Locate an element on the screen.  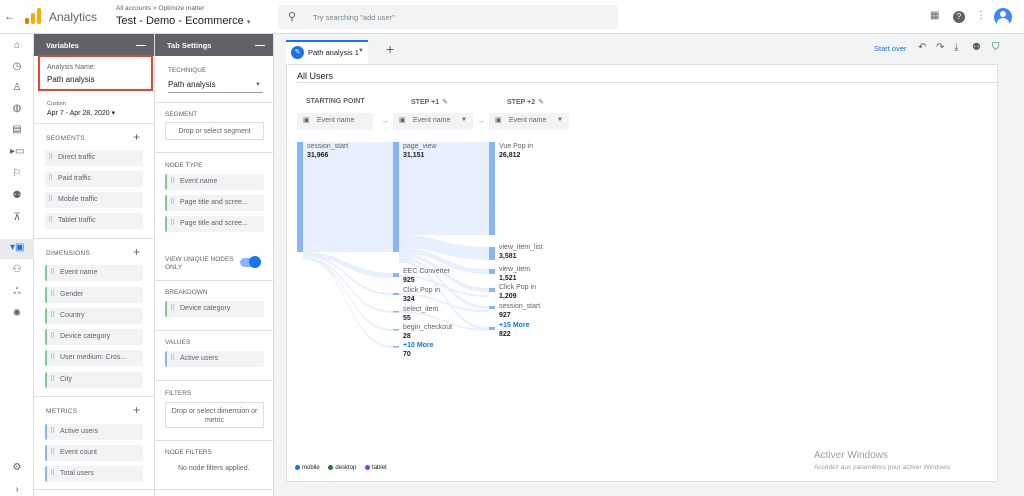
breadcrumb: All accounts > Optimize matter is located at coordinates (160, 8).